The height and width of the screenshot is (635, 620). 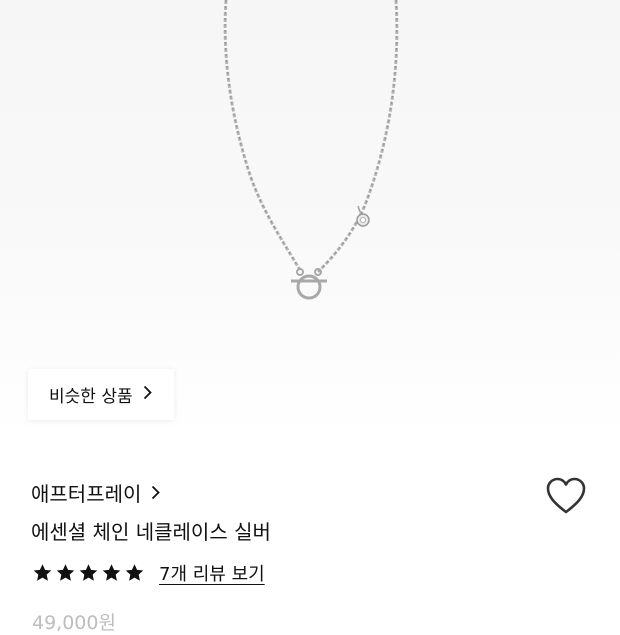 What do you see at coordinates (151, 532) in the screenshot?
I see `product-name: 에센셜 체인 네클레이스 실버` at bounding box center [151, 532].